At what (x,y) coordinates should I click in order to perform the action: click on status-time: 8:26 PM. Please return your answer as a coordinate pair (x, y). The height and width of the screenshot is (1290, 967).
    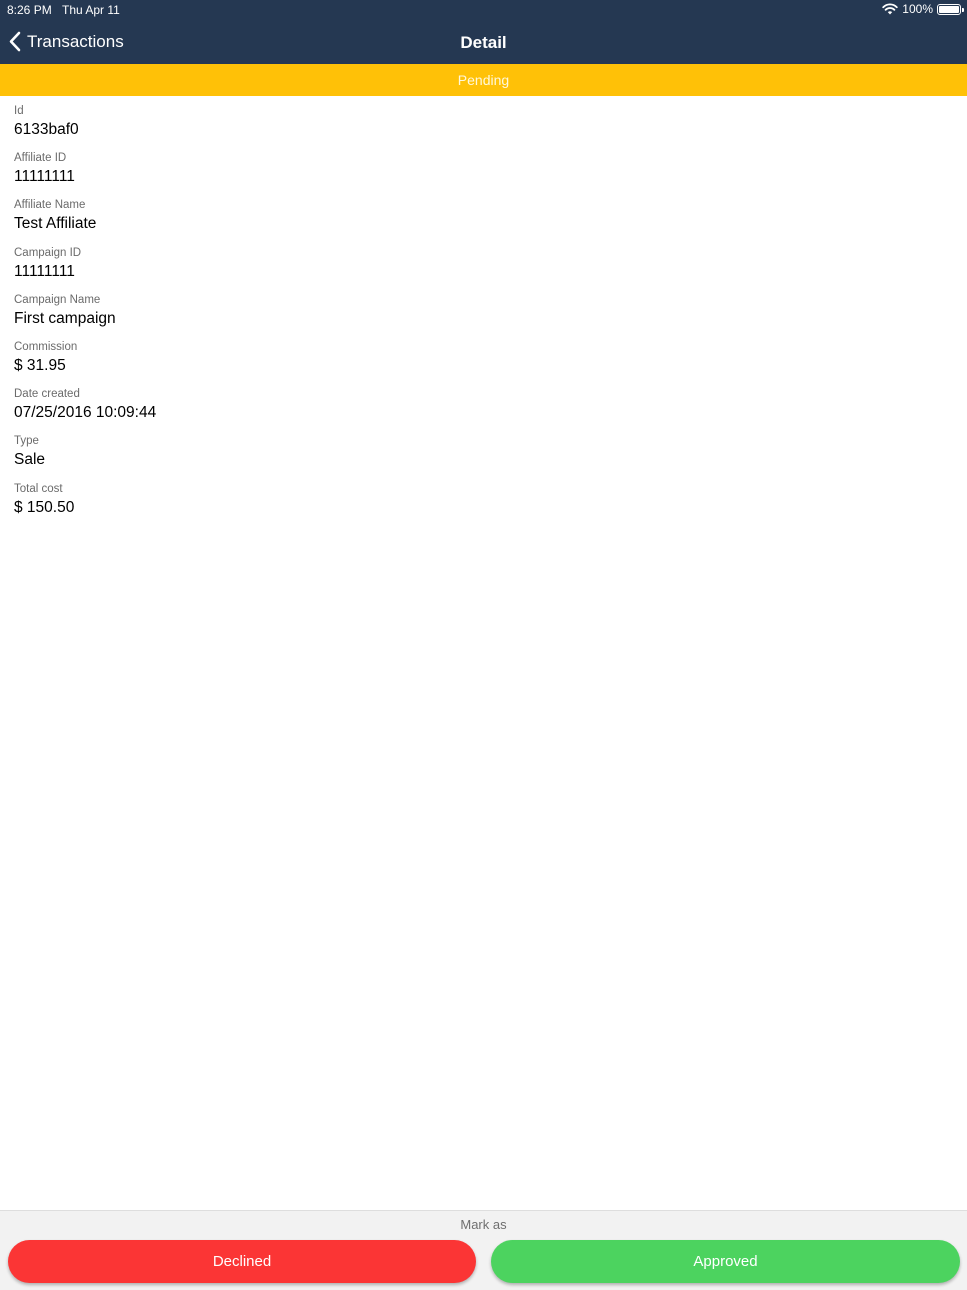
    Looking at the image, I should click on (29, 10).